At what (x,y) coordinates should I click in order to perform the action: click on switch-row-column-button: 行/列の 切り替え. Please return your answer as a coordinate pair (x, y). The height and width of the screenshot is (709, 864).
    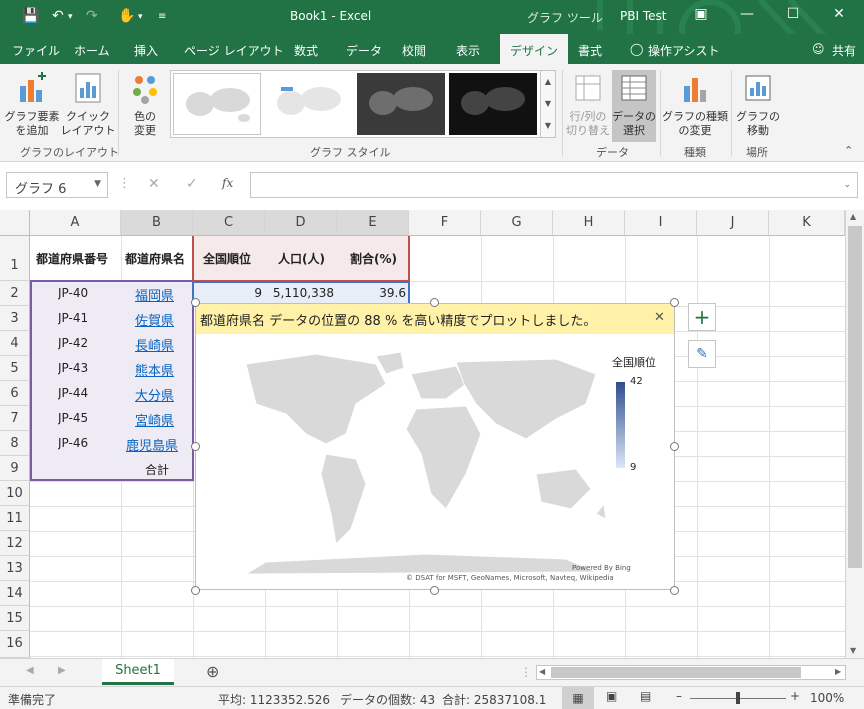
    Looking at the image, I should click on (588, 105).